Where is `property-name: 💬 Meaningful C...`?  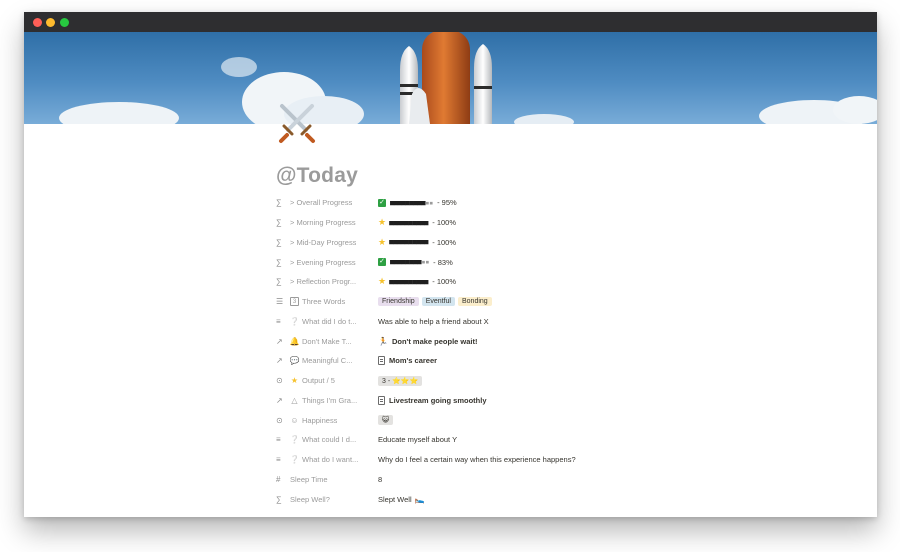
property-name: 💬 Meaningful C... is located at coordinates (334, 360).